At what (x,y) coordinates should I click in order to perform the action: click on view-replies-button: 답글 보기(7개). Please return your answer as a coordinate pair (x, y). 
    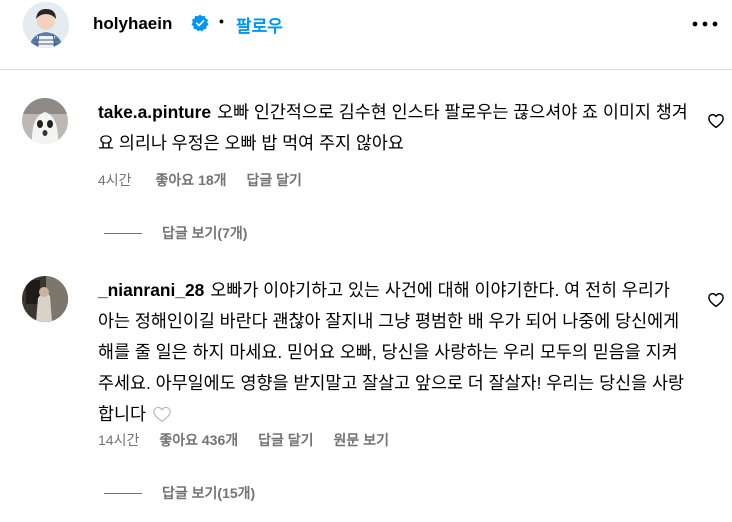
    Looking at the image, I should click on (175, 233).